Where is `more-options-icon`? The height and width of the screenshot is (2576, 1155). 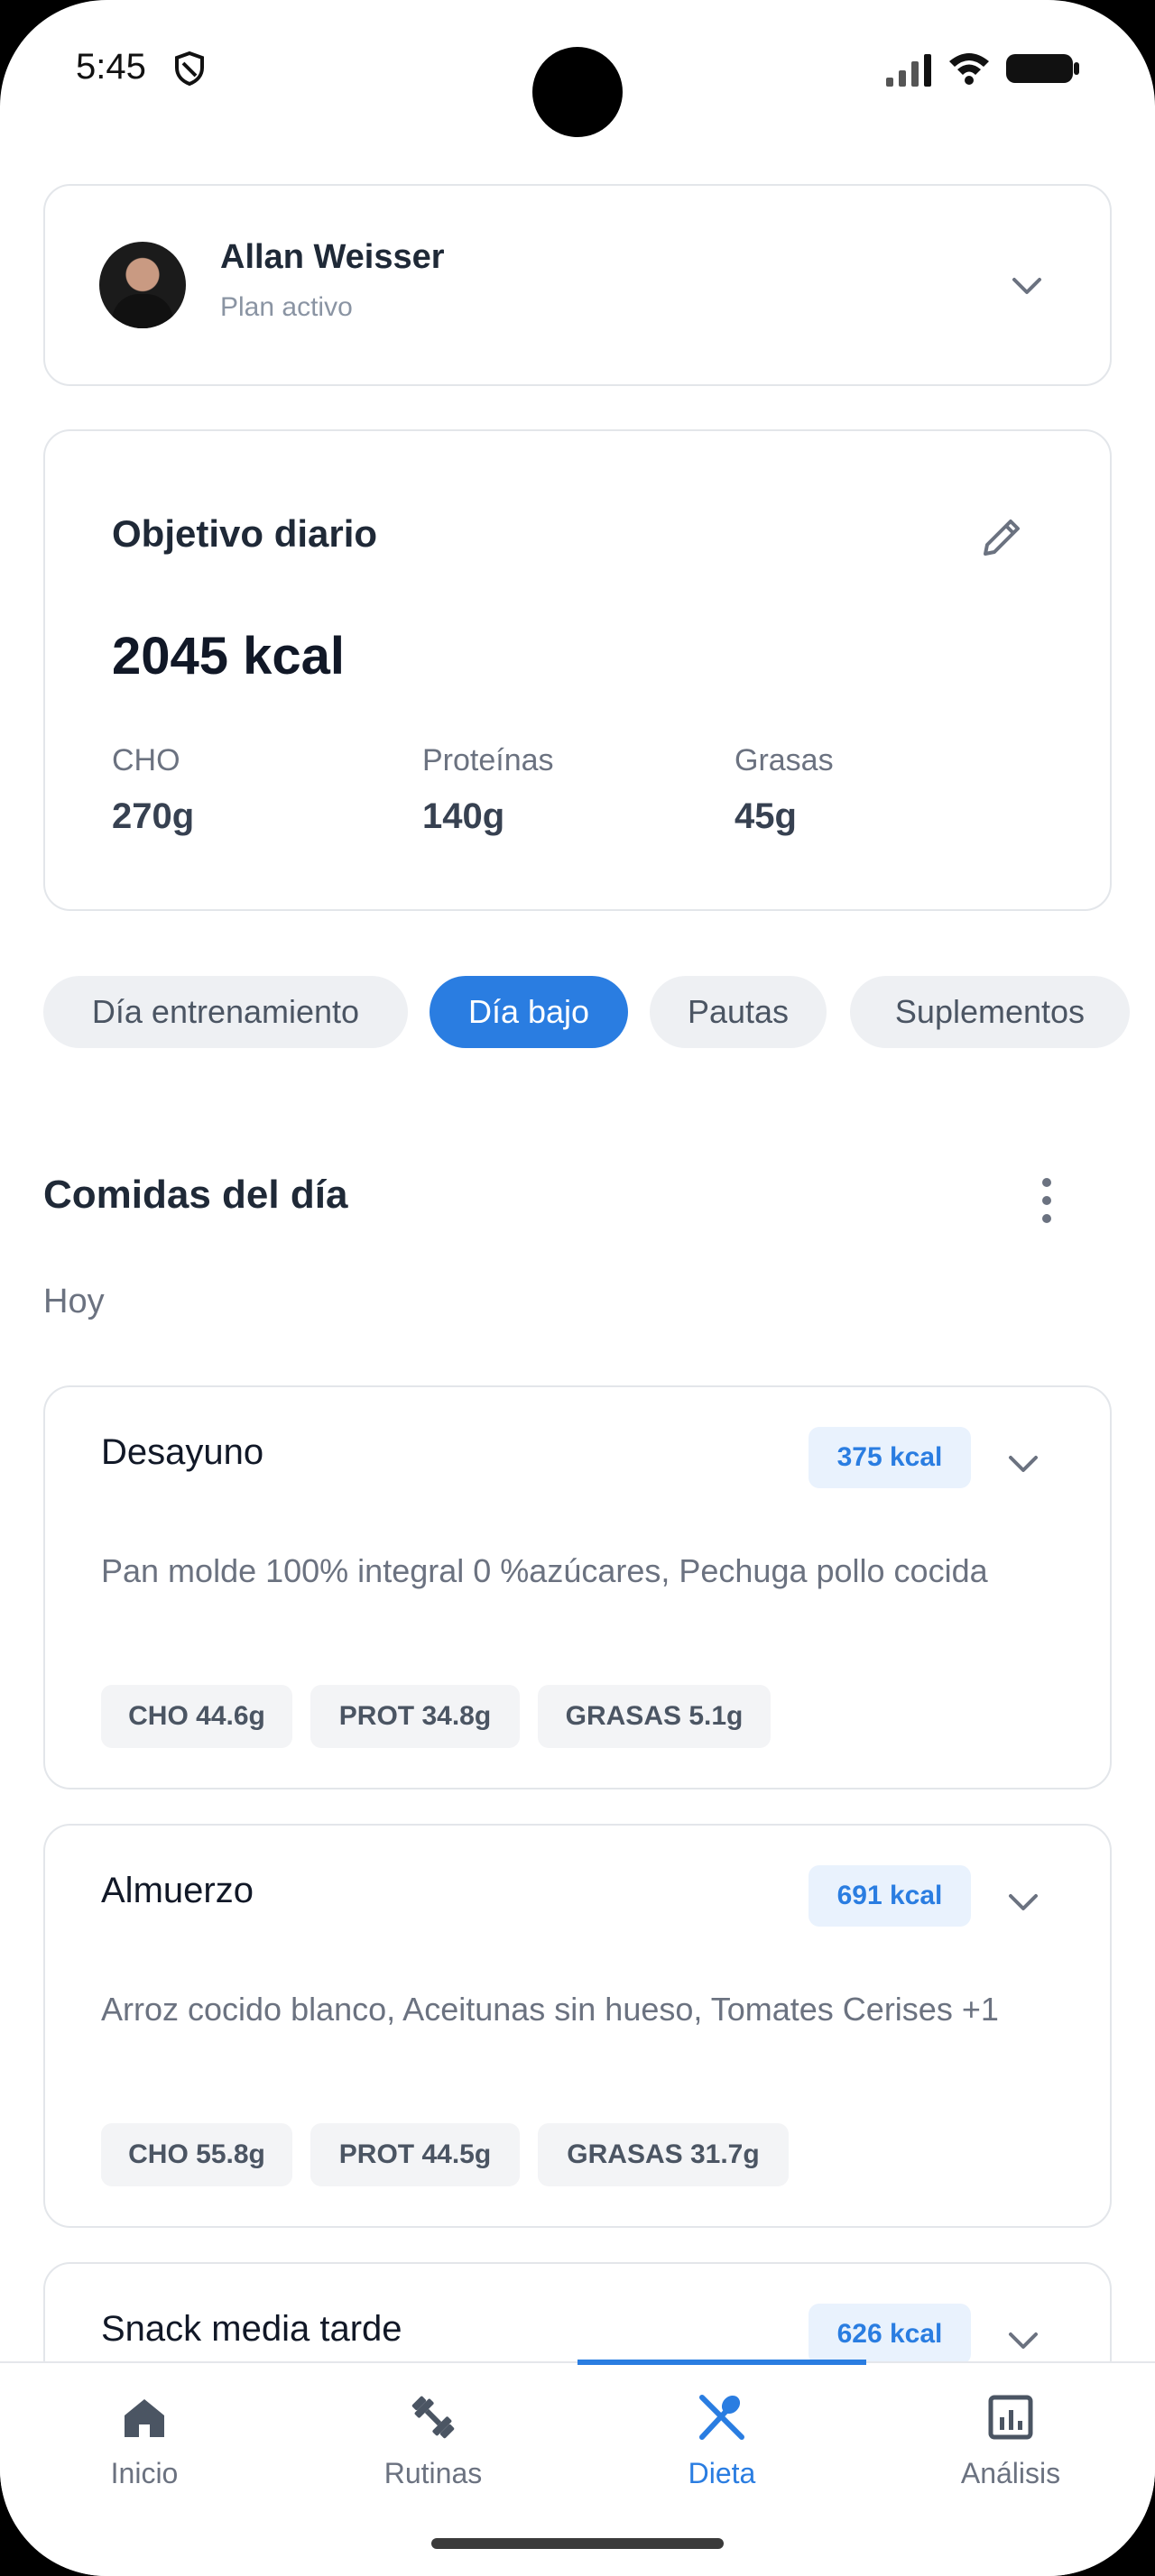
more-options-icon is located at coordinates (1047, 1201).